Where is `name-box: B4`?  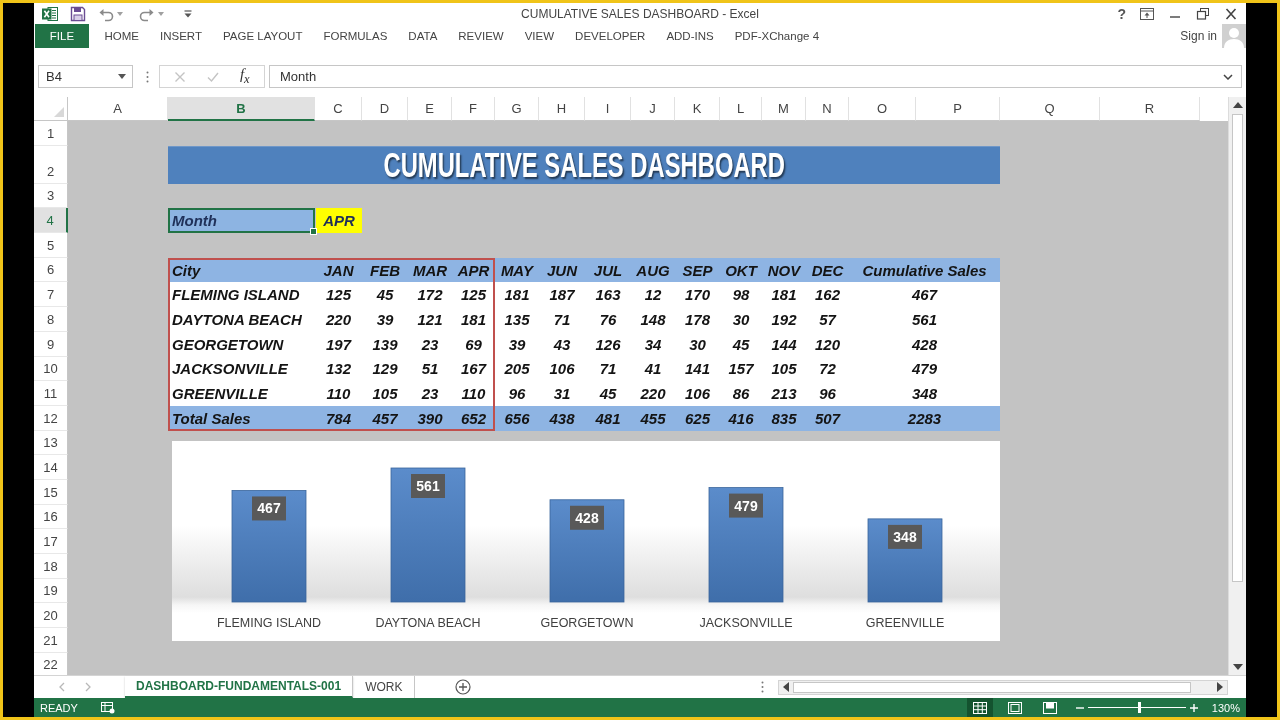
name-box: B4 is located at coordinates (85, 76).